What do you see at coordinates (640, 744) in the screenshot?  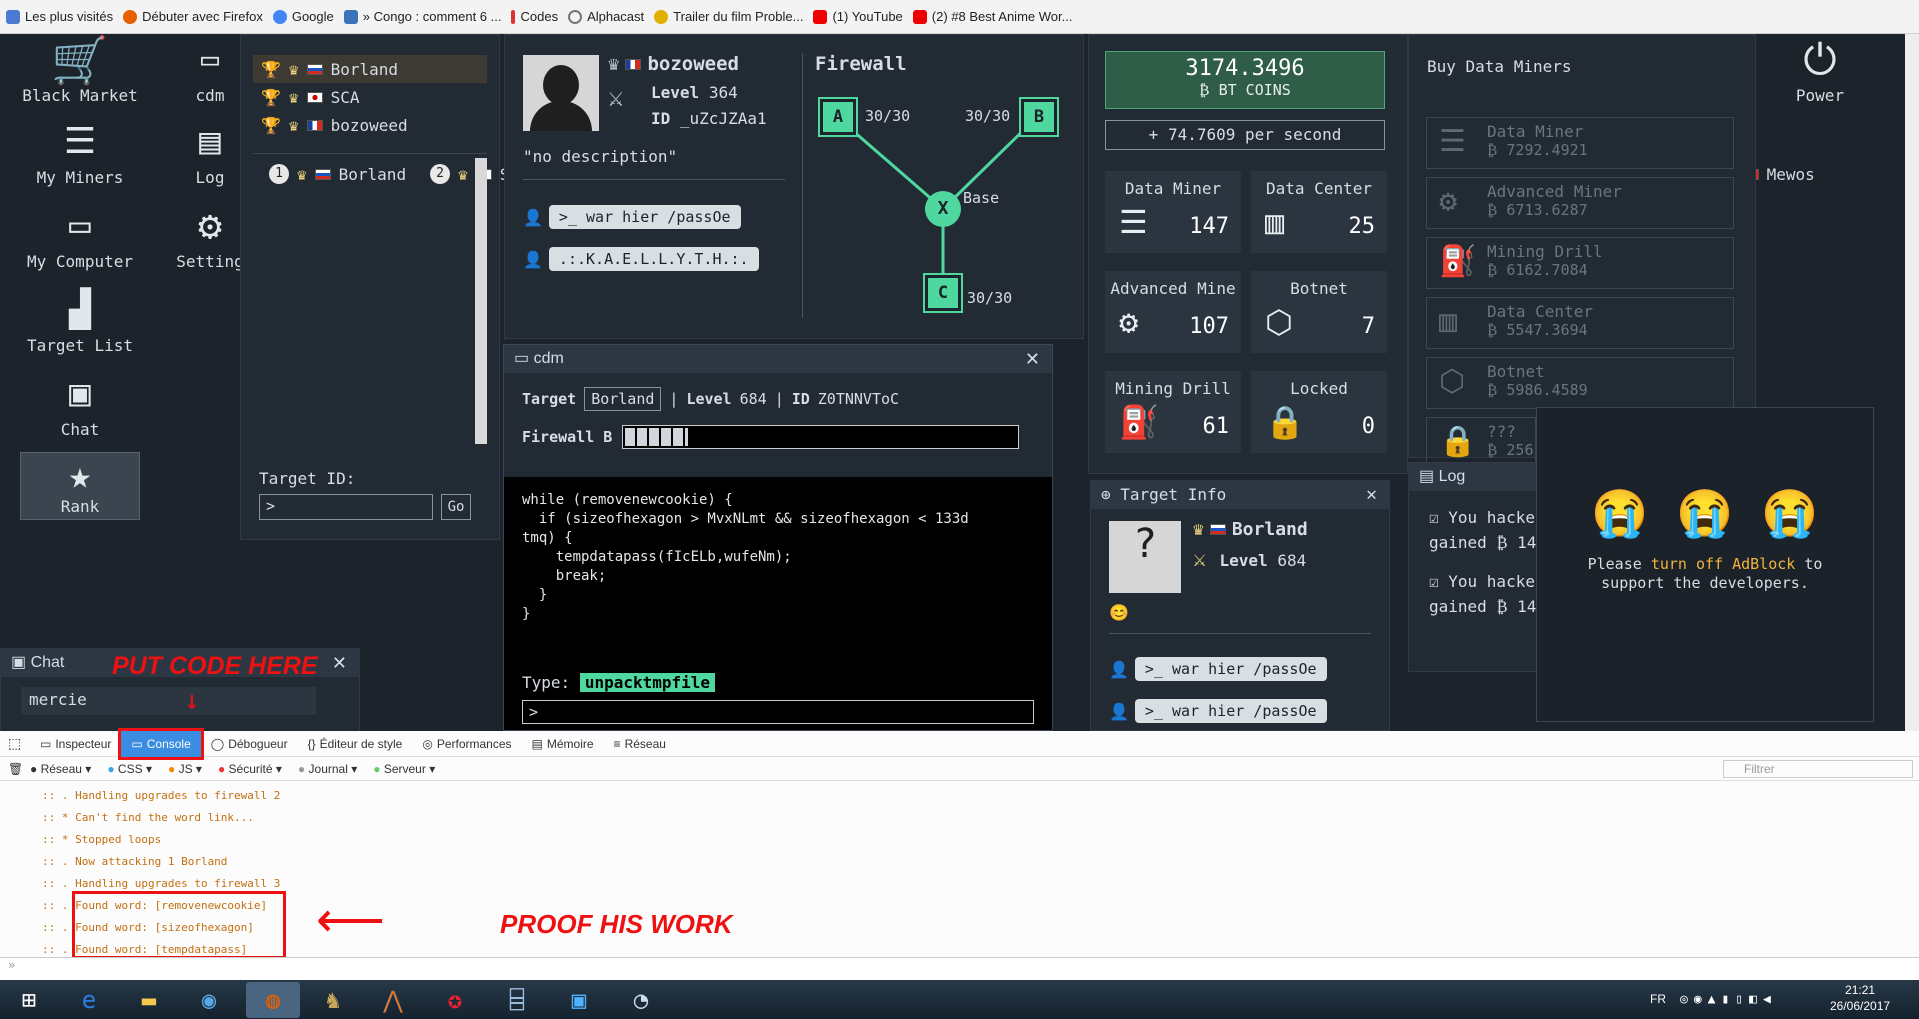 I see `devtools-tab: ≡ Réseau` at bounding box center [640, 744].